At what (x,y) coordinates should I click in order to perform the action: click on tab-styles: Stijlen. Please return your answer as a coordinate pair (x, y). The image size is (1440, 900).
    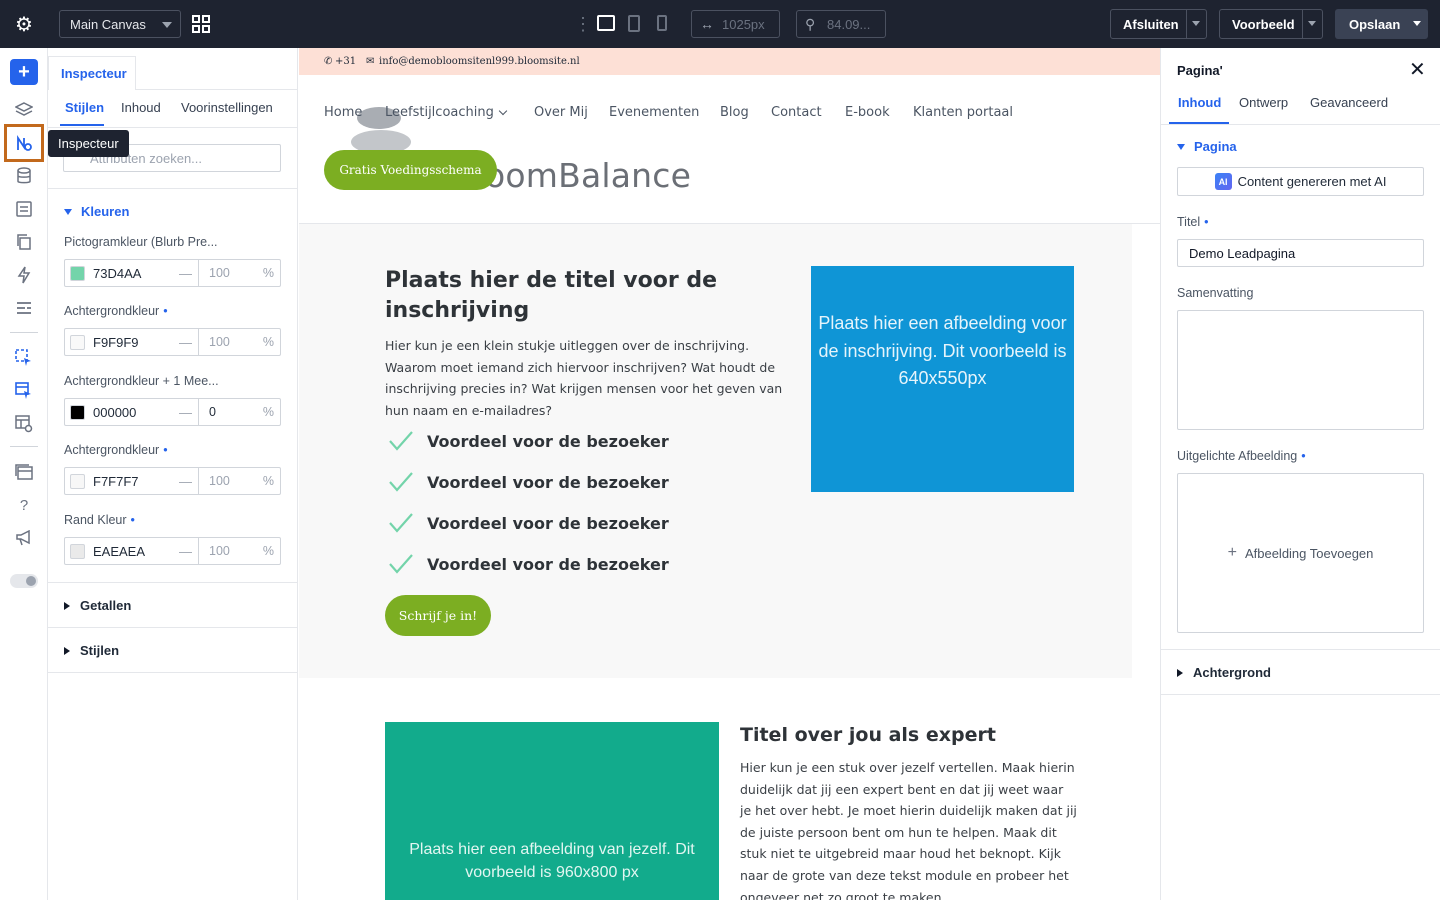
    Looking at the image, I should click on (84, 107).